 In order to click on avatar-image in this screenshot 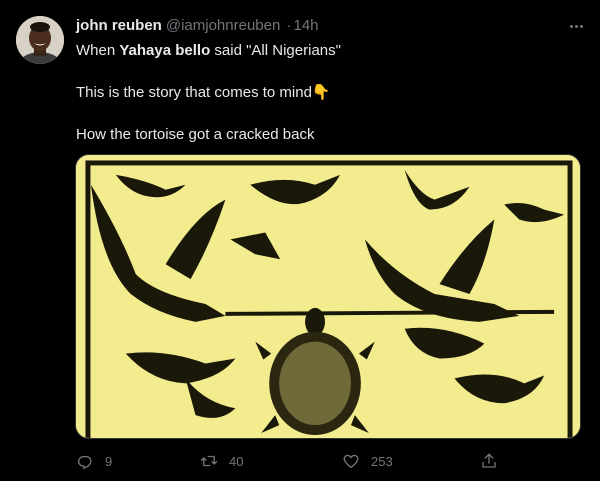, I will do `click(40, 40)`.